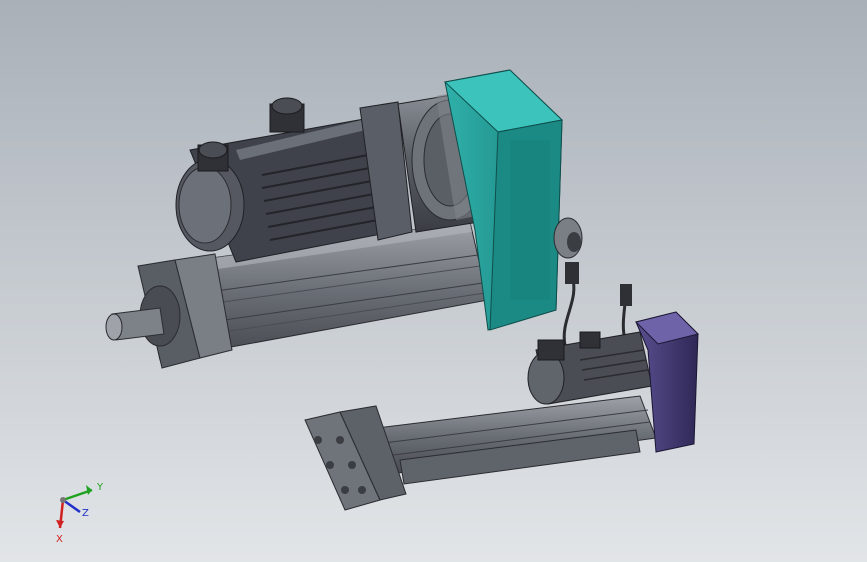 The width and height of the screenshot is (867, 562). Describe the element at coordinates (85, 513) in the screenshot. I see `axis-z-label: Z` at that location.